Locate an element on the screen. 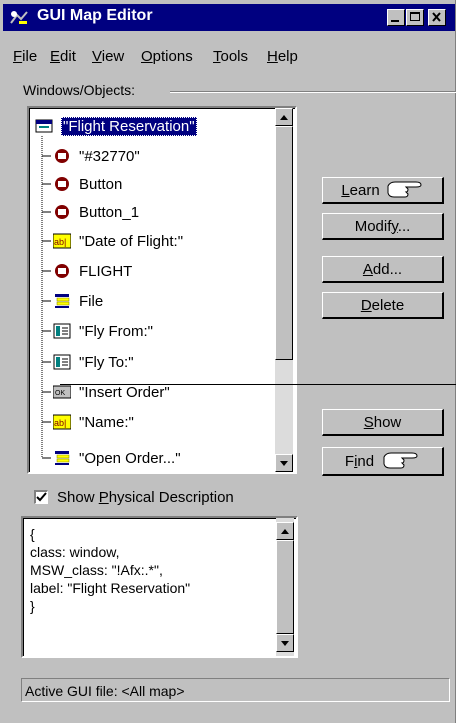 This screenshot has height=723, width=456. tree-item: ab| "Date of Flight:" is located at coordinates (118, 241).